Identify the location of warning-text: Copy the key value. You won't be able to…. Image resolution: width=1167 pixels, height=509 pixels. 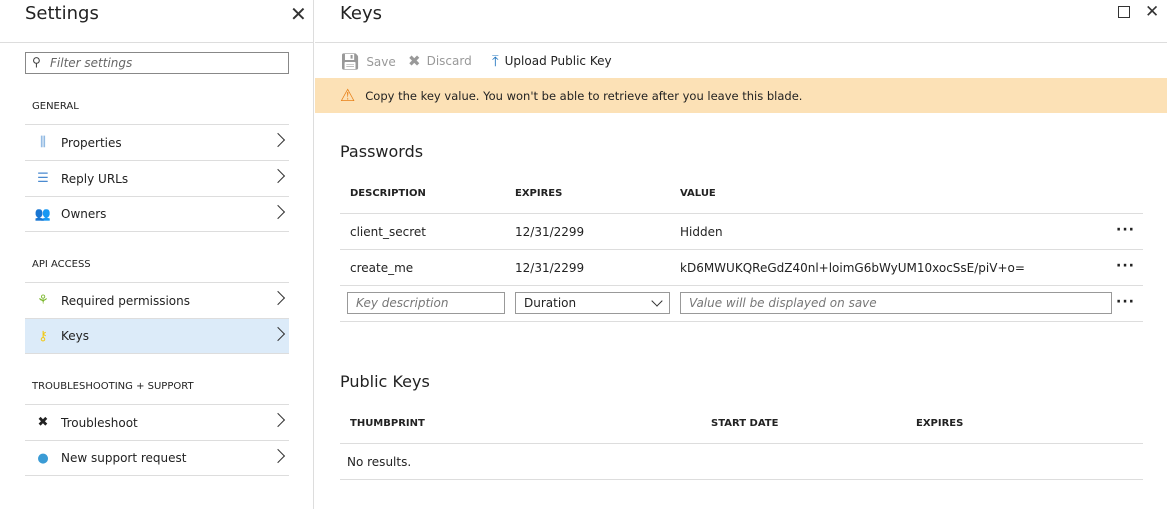
(584, 95).